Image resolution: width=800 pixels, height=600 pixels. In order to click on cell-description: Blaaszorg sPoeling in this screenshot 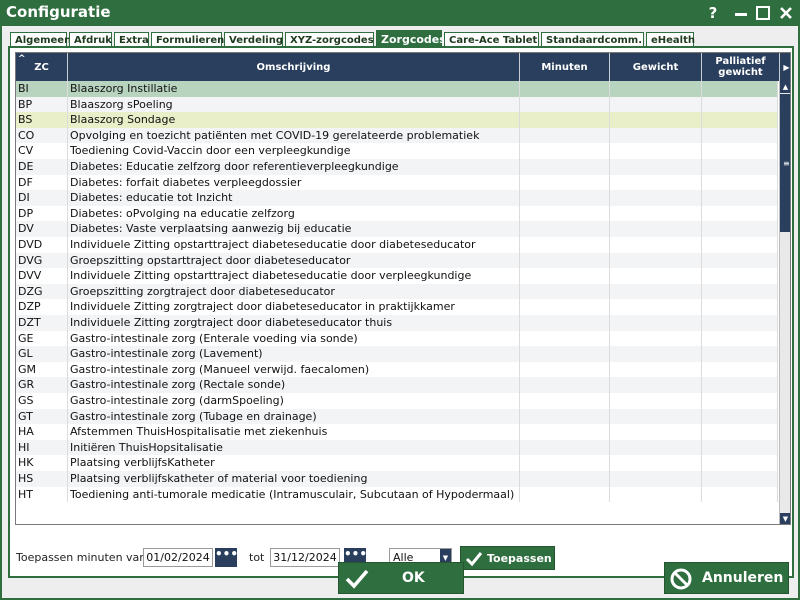, I will do `click(294, 104)`.